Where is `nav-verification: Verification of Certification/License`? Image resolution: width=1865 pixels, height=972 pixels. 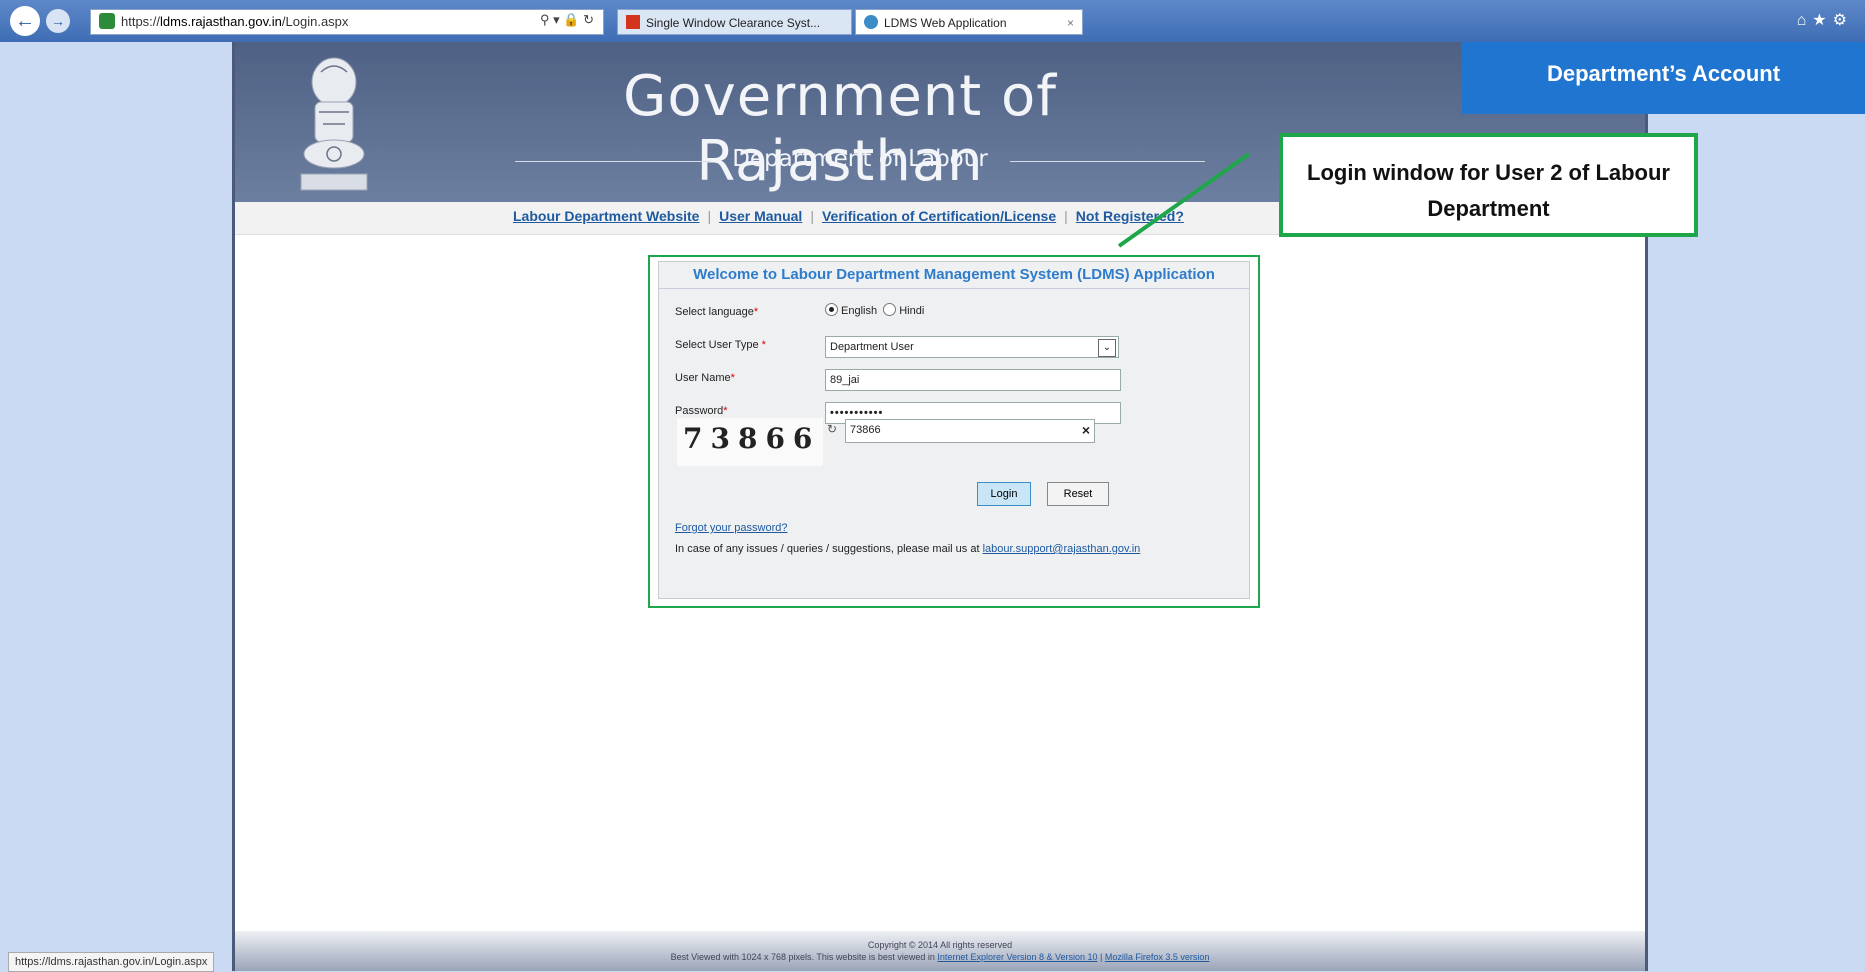 nav-verification: Verification of Certification/License is located at coordinates (939, 216).